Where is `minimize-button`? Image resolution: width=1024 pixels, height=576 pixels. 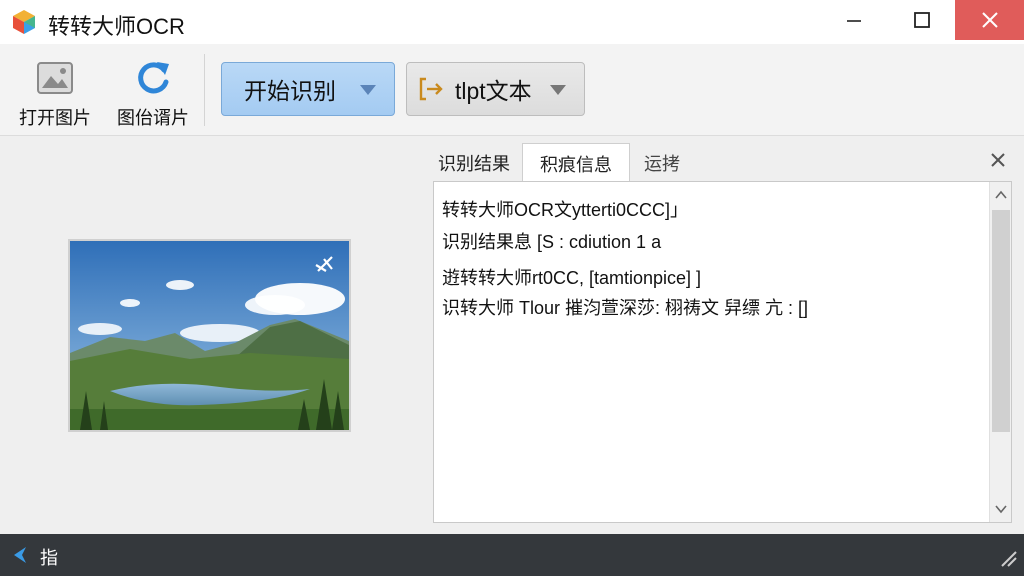 minimize-button is located at coordinates (854, 20).